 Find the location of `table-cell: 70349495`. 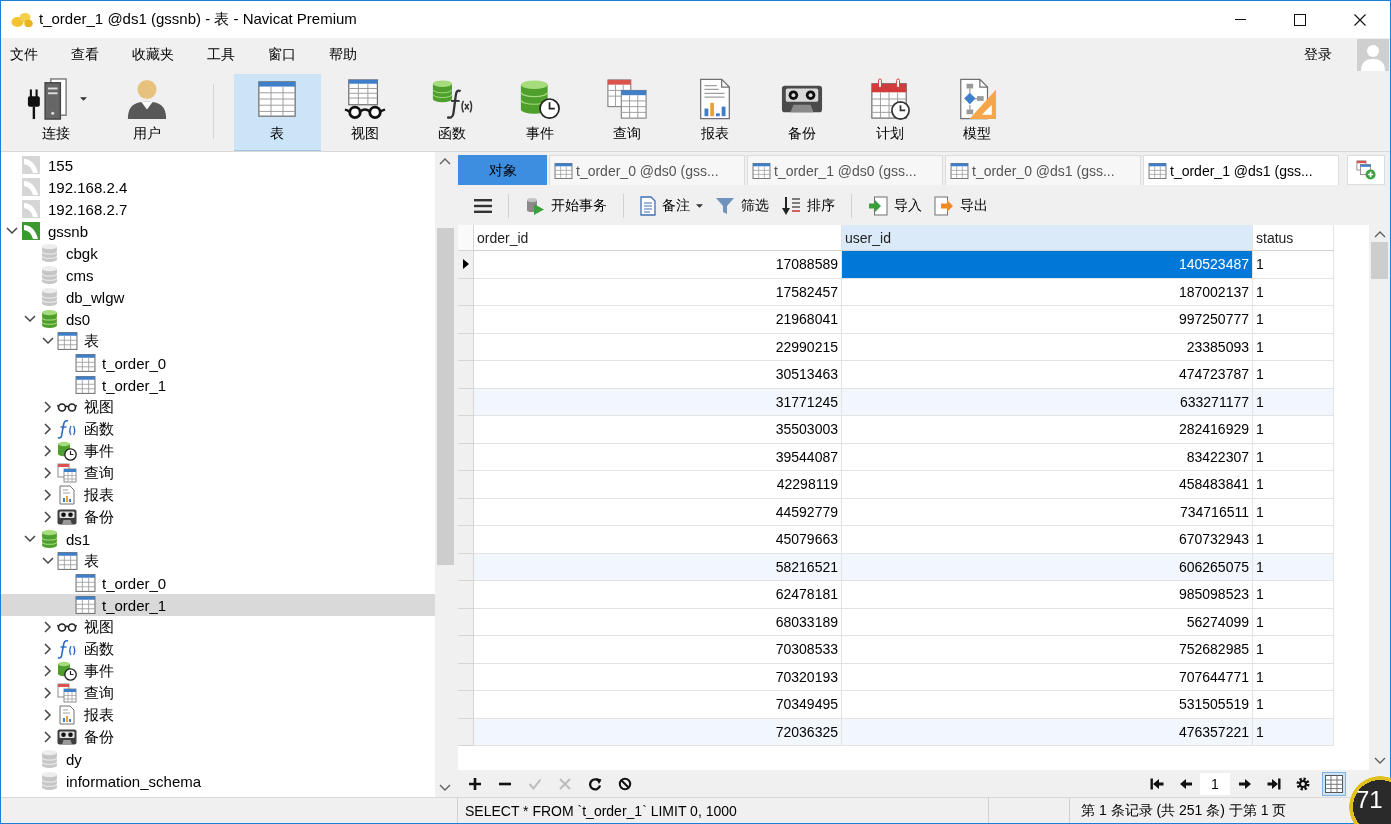

table-cell: 70349495 is located at coordinates (658, 705).